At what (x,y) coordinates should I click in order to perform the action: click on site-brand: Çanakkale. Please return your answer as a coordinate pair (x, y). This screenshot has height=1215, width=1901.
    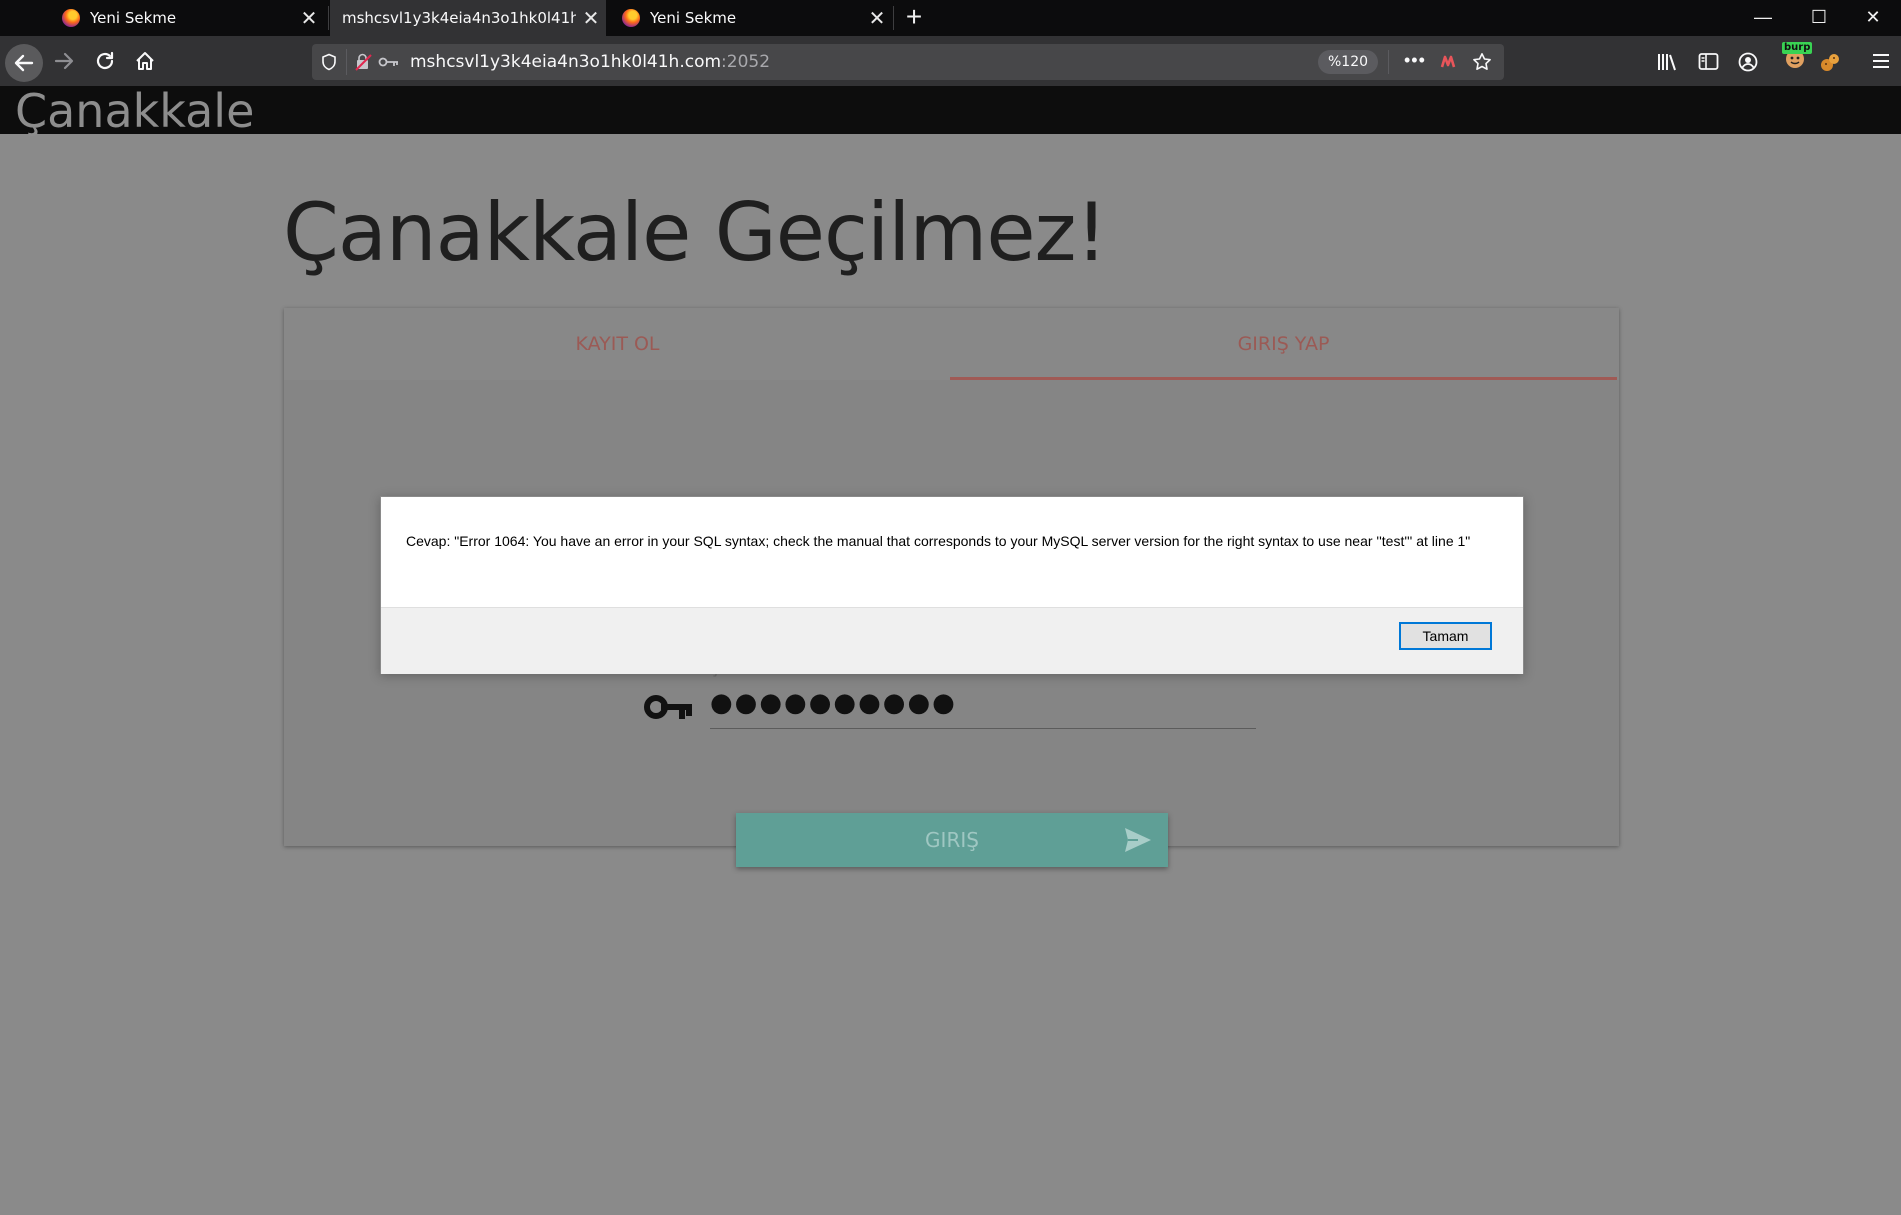
    Looking at the image, I should click on (134, 111).